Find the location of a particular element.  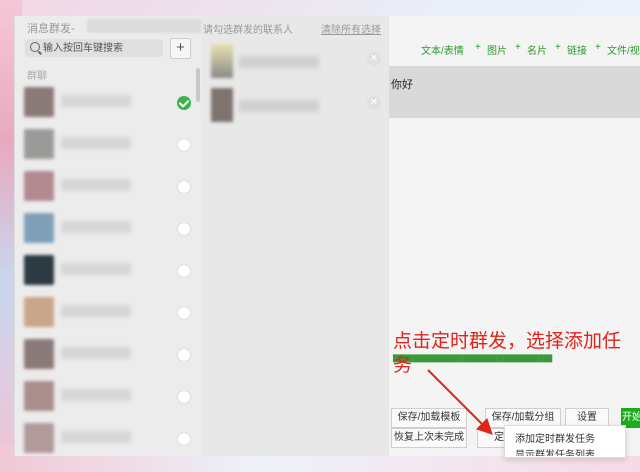

save-load-template-button: 保存/加载模板 is located at coordinates (429, 418).